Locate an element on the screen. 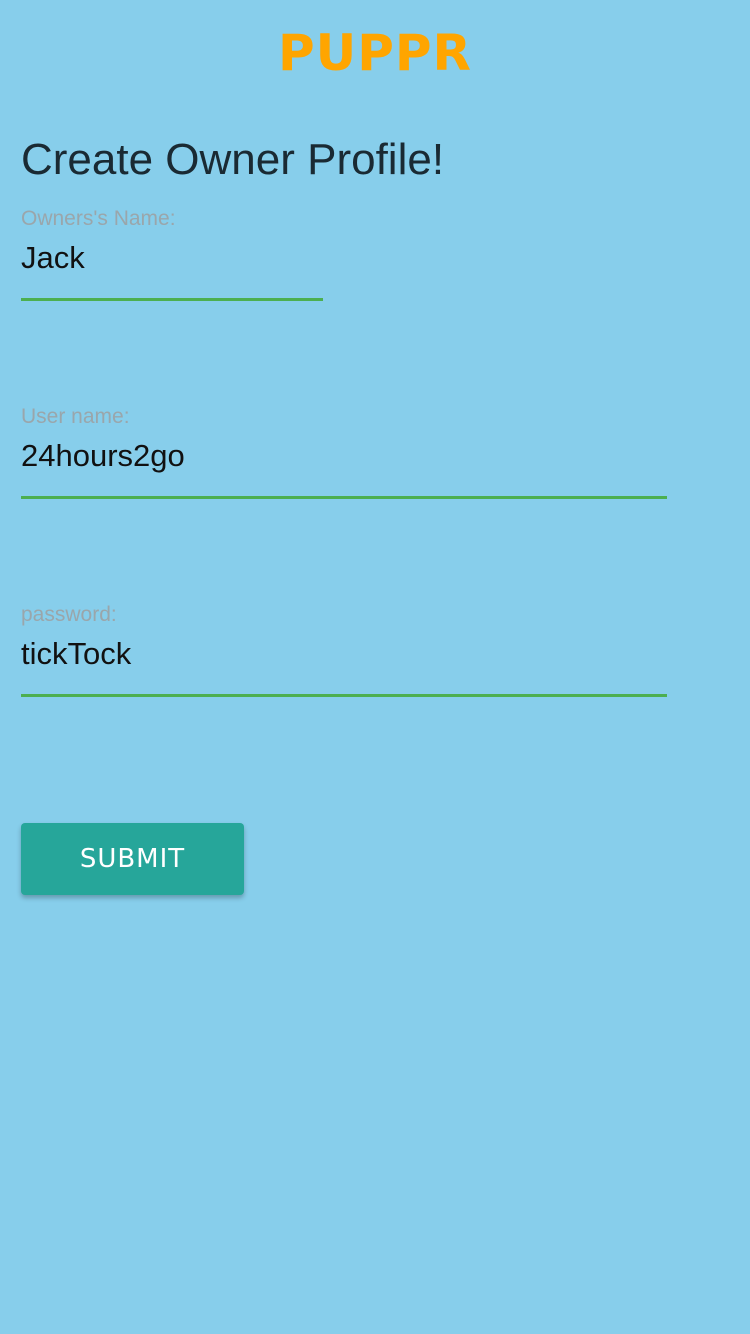  password-label: password: is located at coordinates (69, 614).